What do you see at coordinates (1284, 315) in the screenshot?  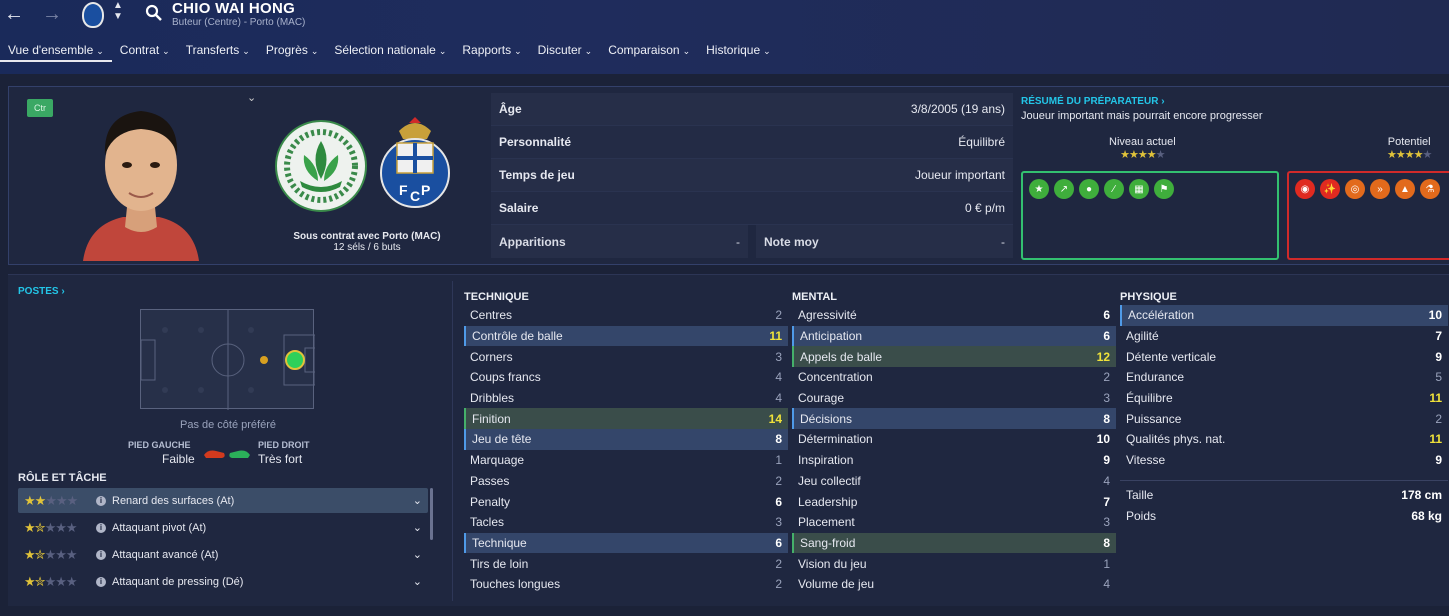 I see `attribute-row: Accélération 10` at bounding box center [1284, 315].